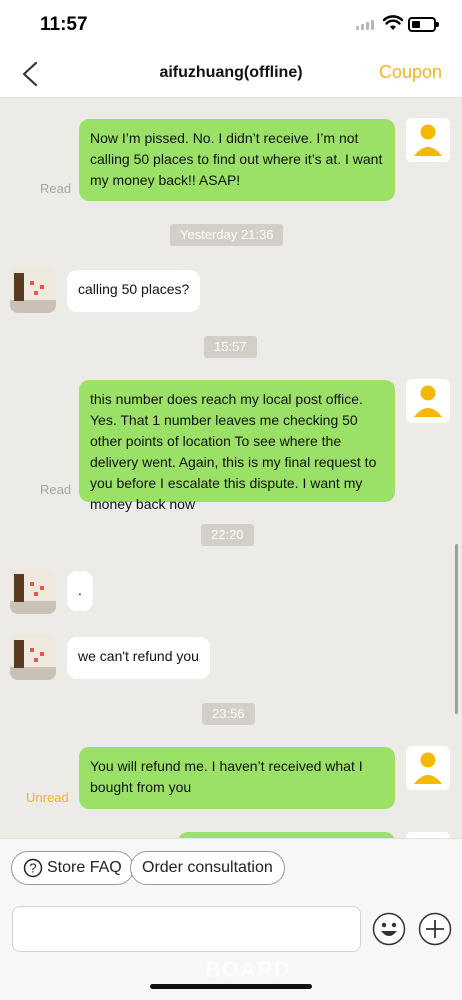 Image resolution: width=462 pixels, height=1000 pixels. I want to click on unread-receipt: Unread, so click(47, 797).